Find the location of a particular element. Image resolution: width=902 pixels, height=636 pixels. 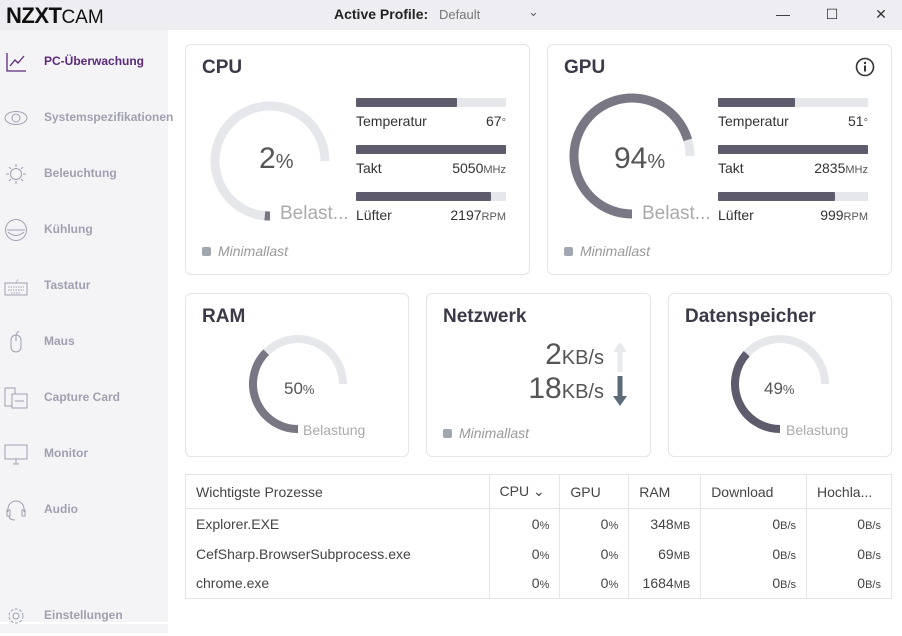

card-title: RAM is located at coordinates (223, 317).